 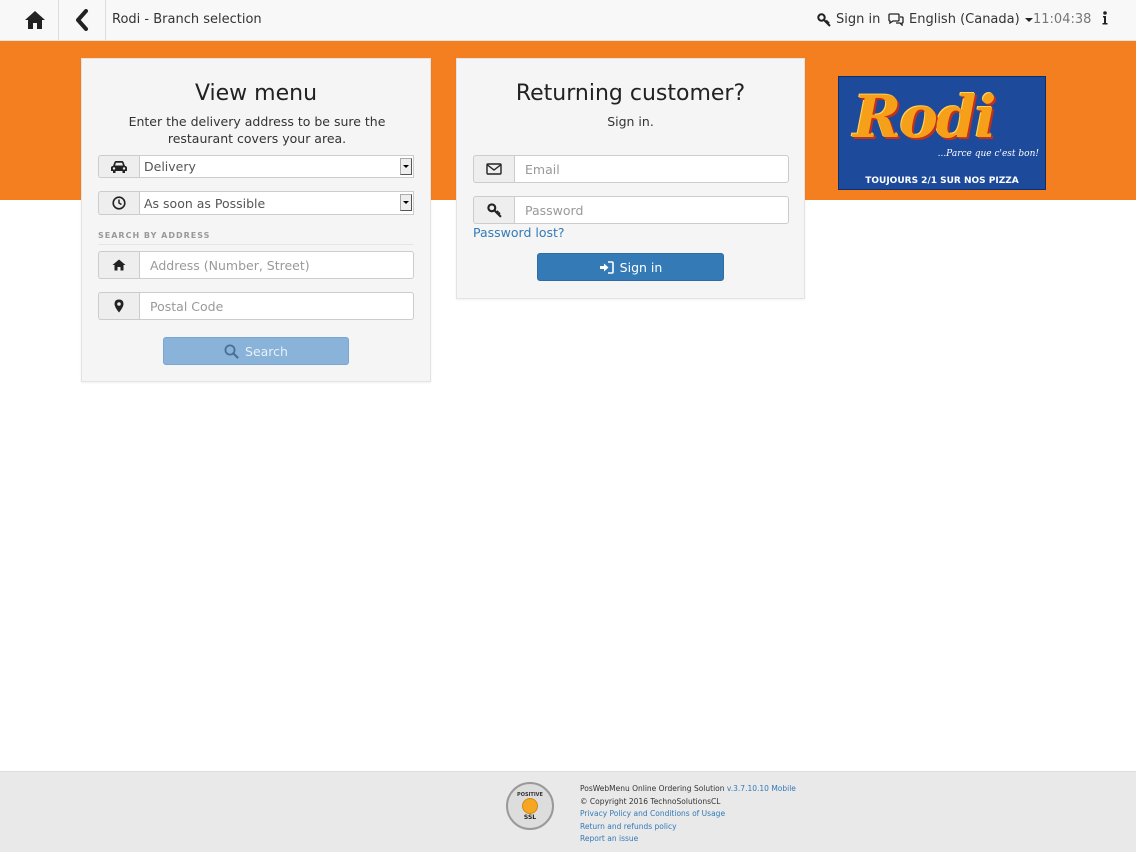 I want to click on postal-input-group: Postal Code, so click(x=256, y=306).